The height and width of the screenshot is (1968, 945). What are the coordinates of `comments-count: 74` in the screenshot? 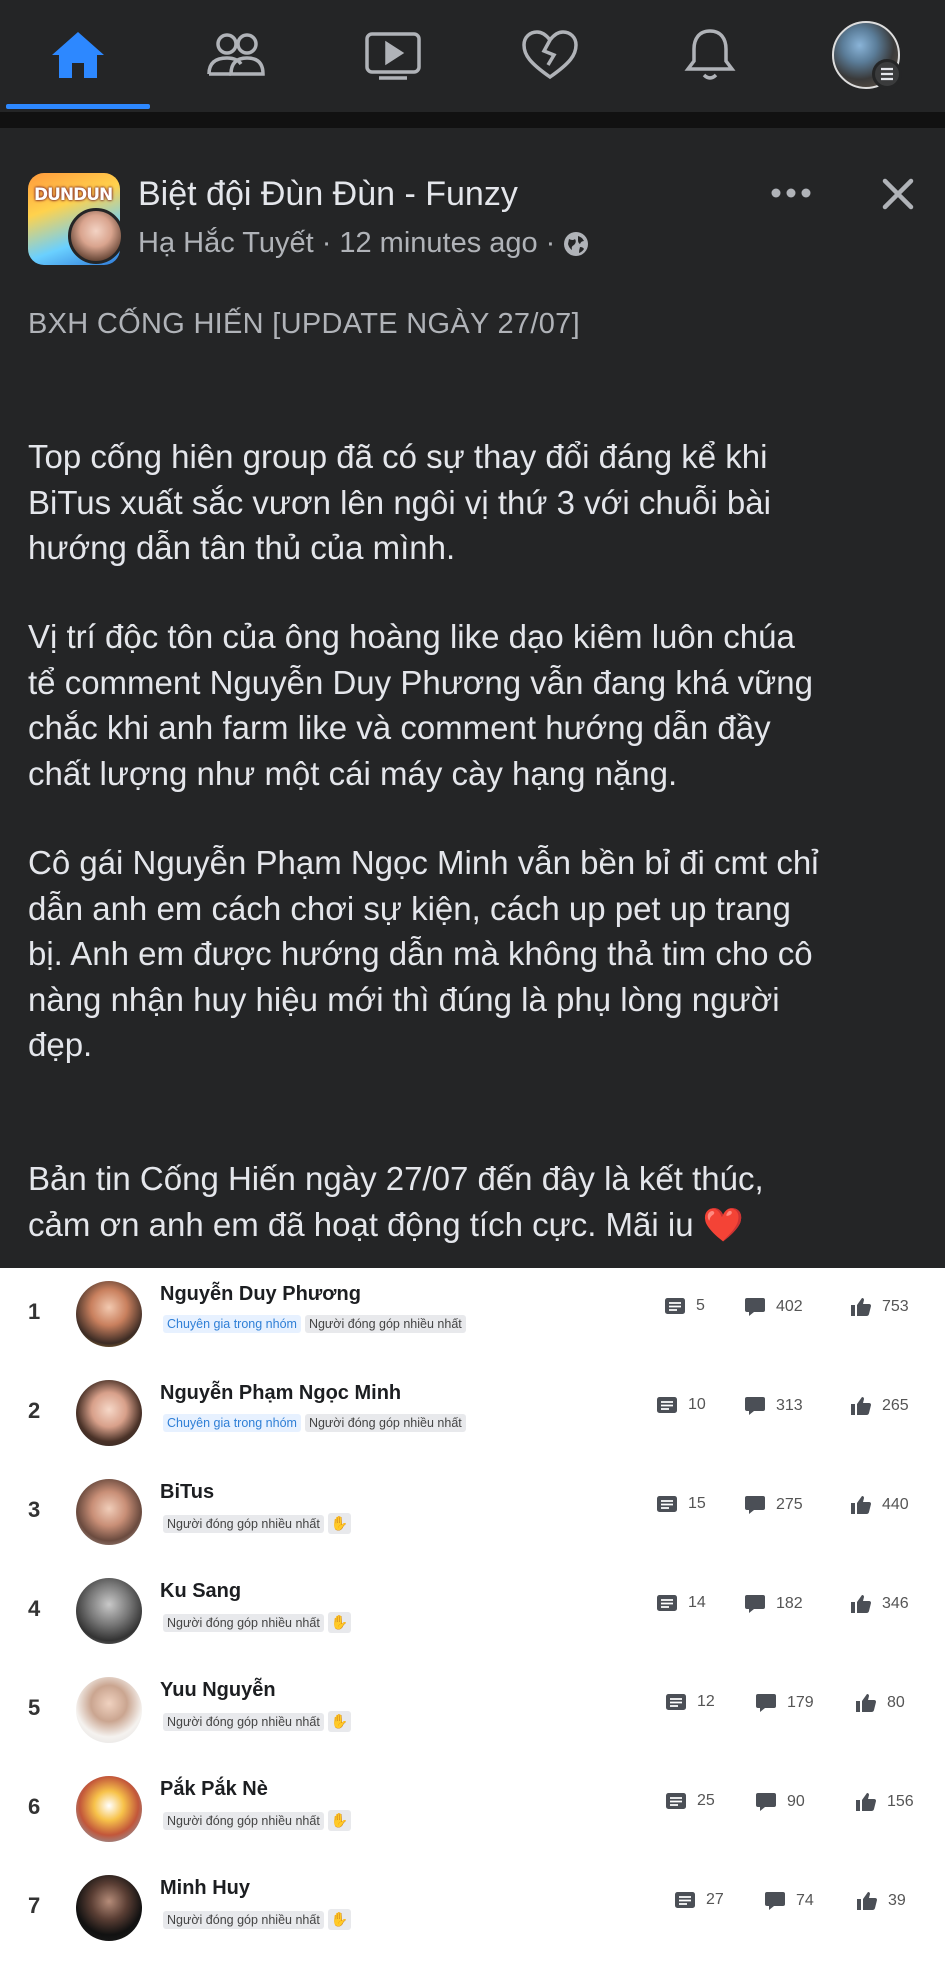 It's located at (805, 1900).